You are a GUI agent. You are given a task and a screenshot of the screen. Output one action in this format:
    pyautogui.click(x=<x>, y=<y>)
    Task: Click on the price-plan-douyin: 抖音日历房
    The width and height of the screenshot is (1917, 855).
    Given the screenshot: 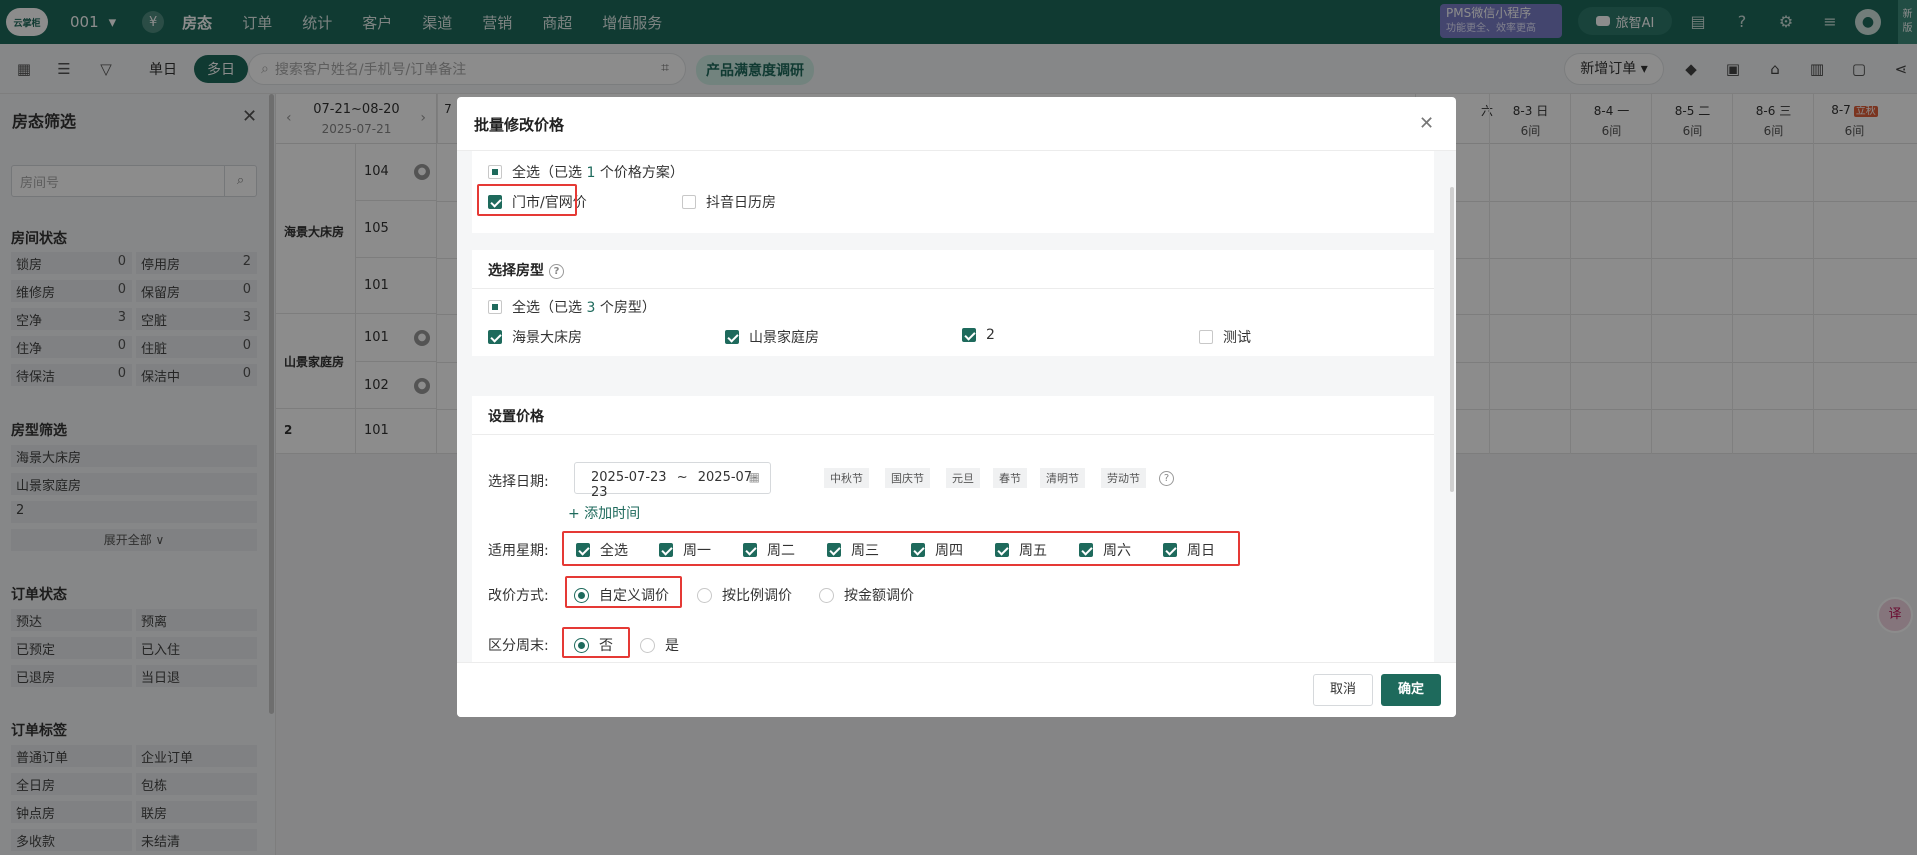 What is the action you would take?
    pyautogui.click(x=729, y=202)
    